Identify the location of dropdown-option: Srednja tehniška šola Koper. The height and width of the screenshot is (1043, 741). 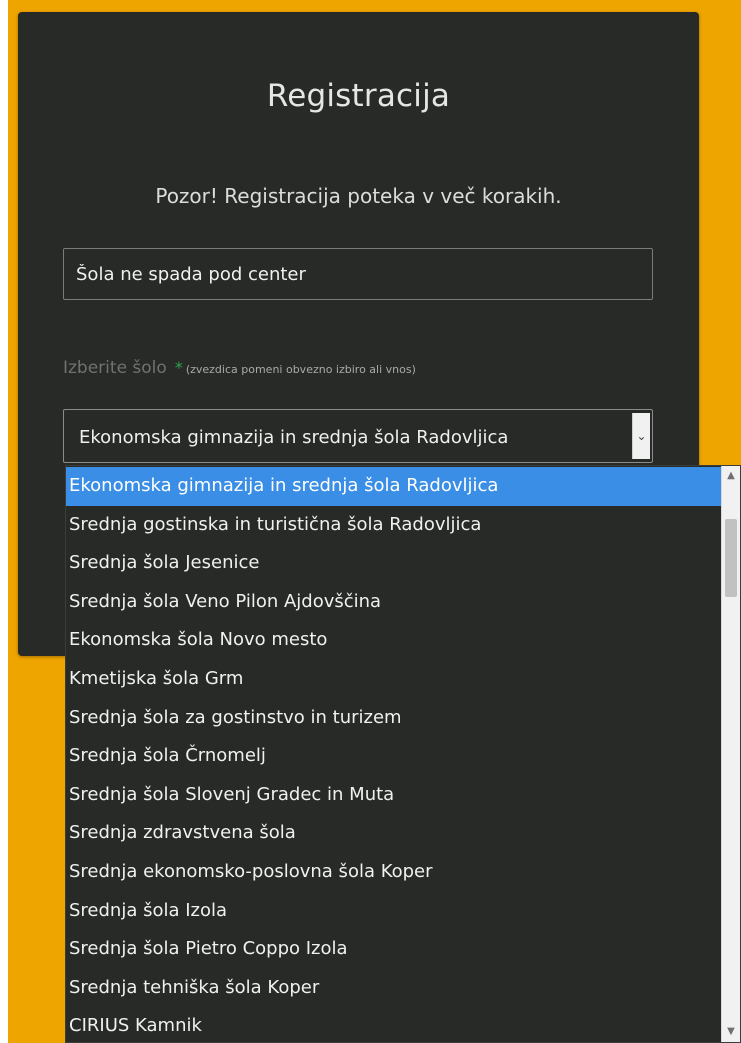
(394, 988).